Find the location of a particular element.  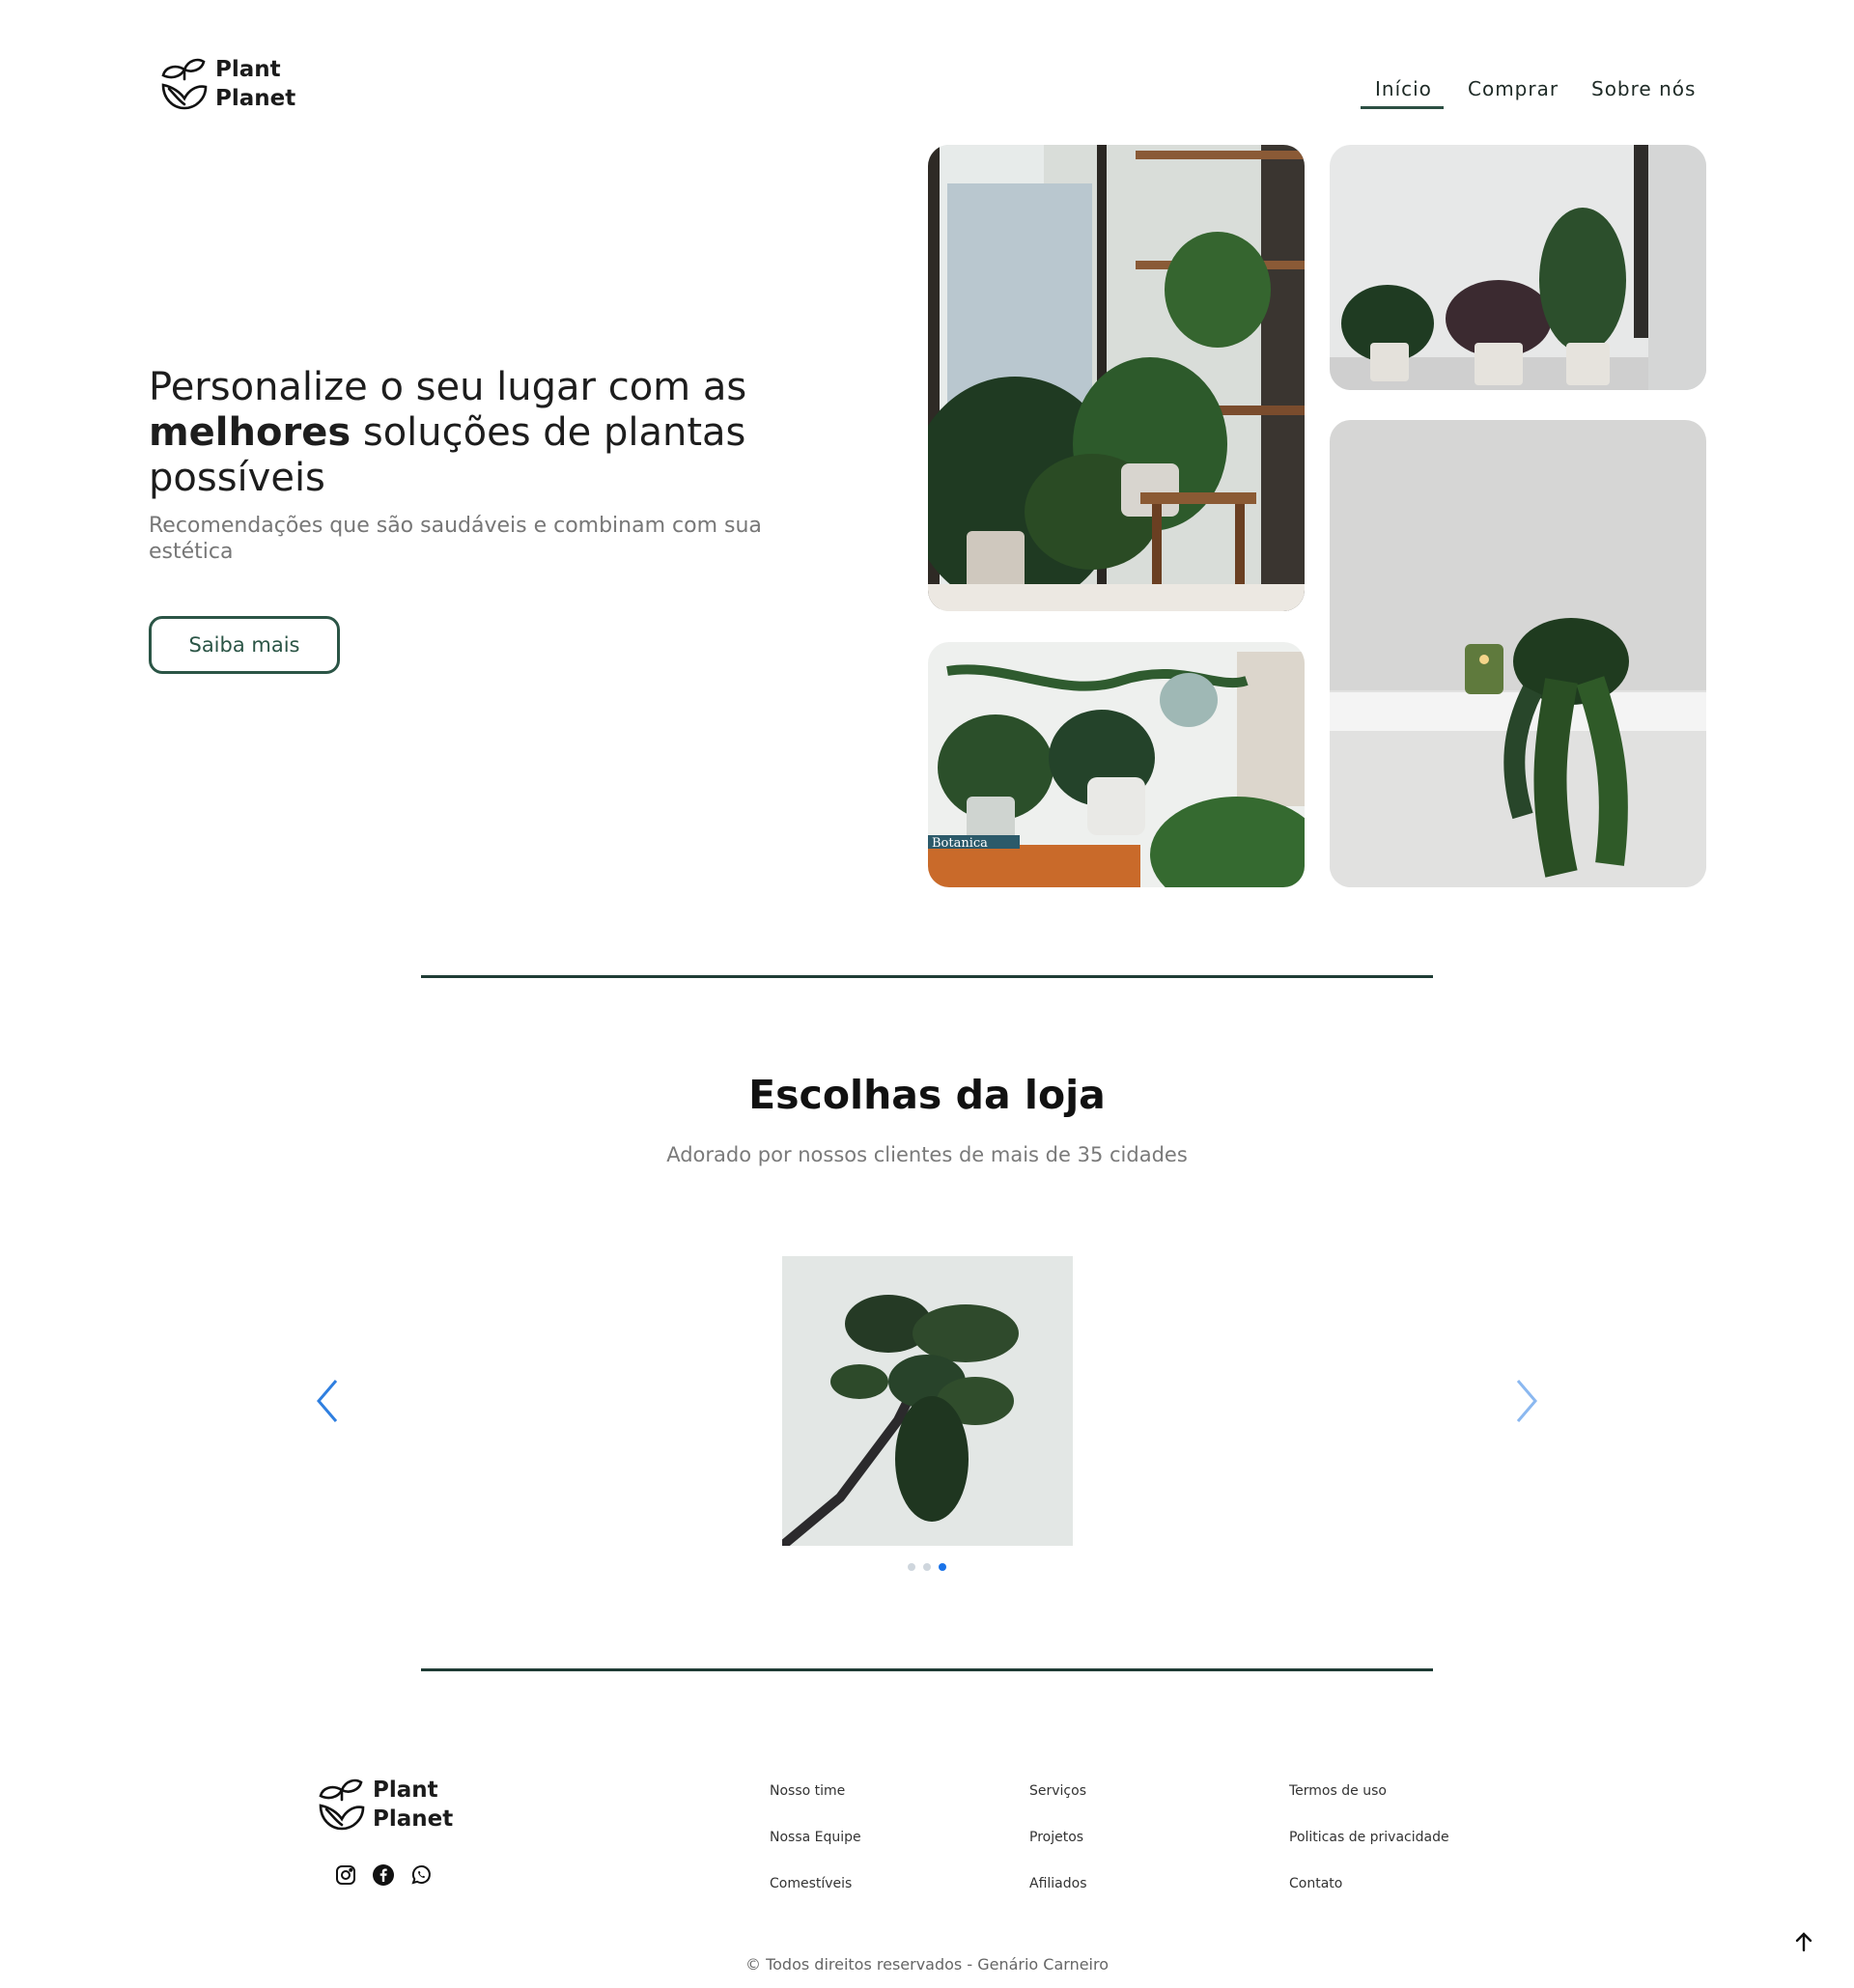

nav-item-comprar: Comprar is located at coordinates (1513, 89).